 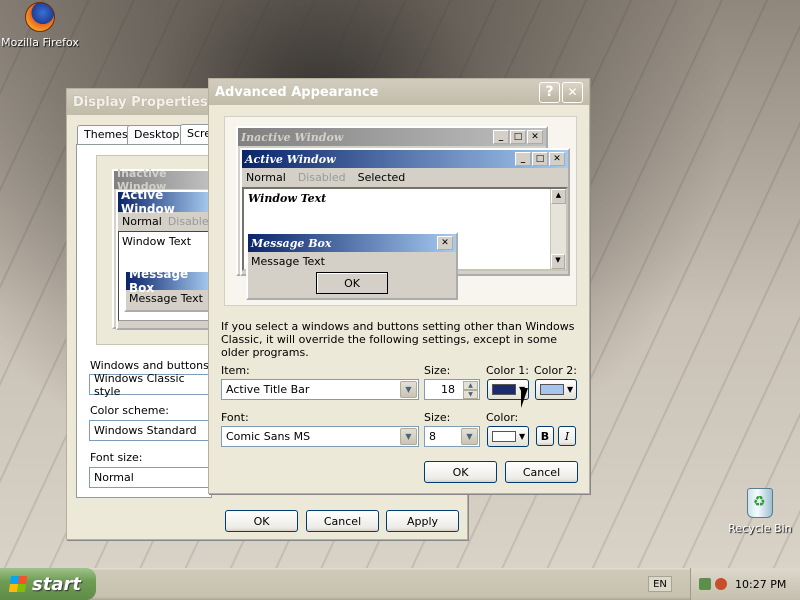 I want to click on font-select: Comic Sans MS ▼, so click(x=320, y=436).